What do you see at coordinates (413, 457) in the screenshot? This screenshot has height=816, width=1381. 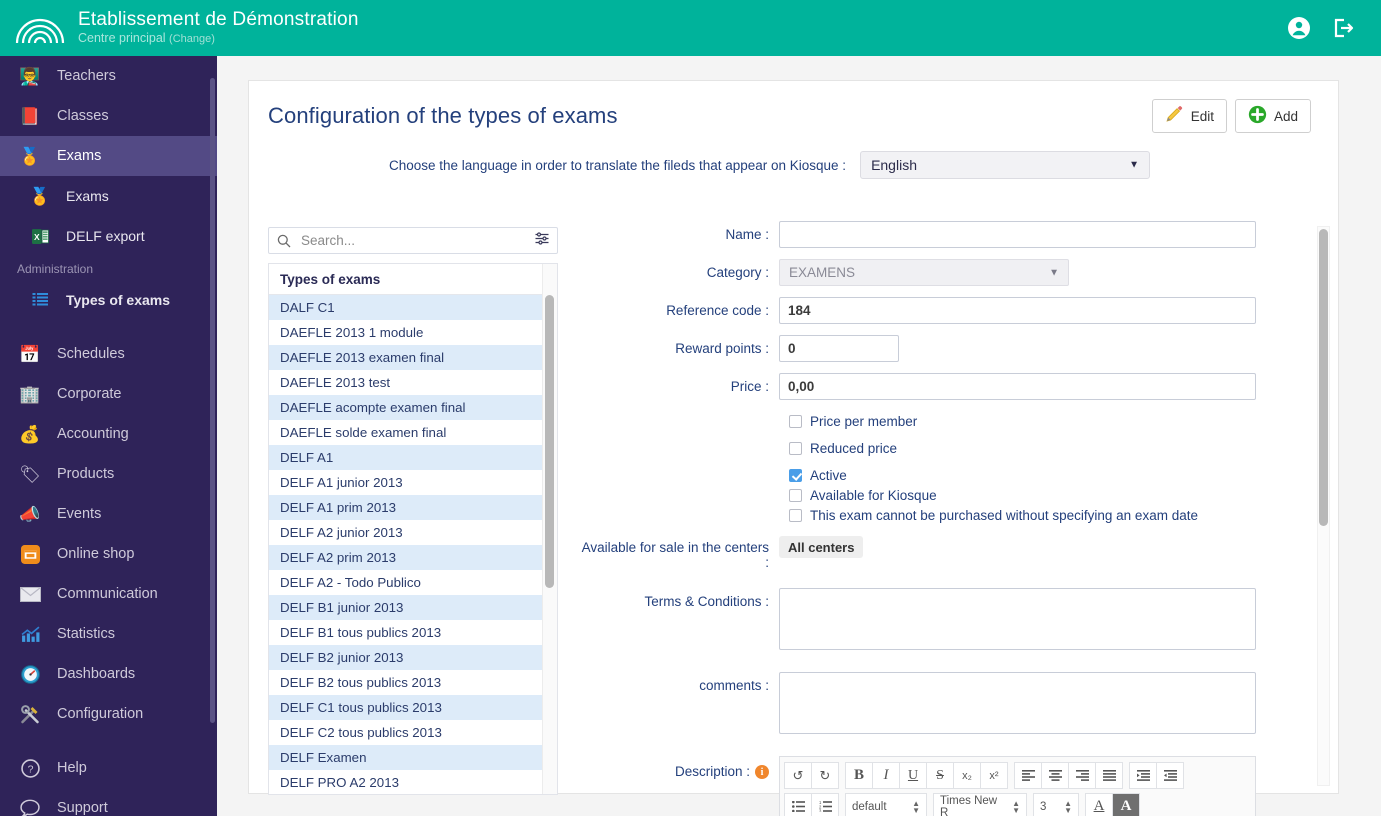 I see `table-row: DELF A1` at bounding box center [413, 457].